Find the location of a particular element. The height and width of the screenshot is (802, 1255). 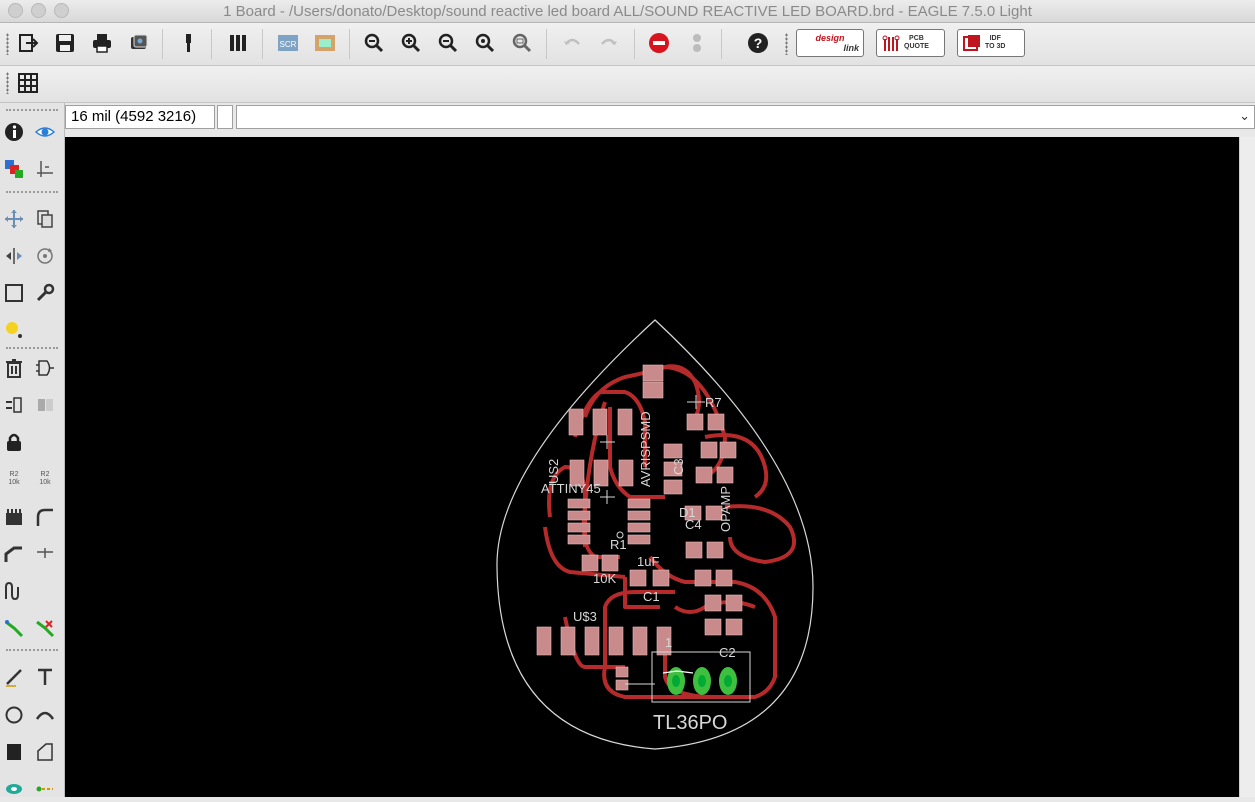

design-link-button: design link is located at coordinates (830, 43).